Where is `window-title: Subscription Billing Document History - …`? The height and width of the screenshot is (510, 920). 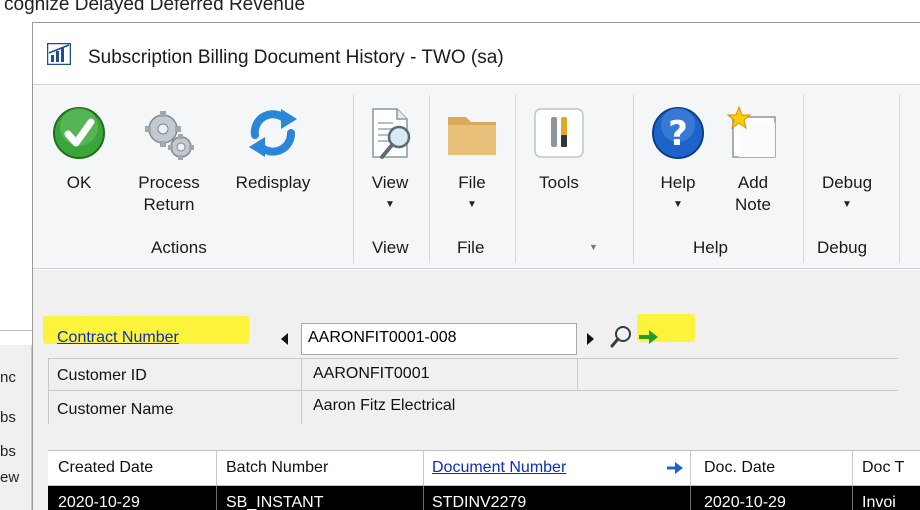 window-title: Subscription Billing Document History - … is located at coordinates (296, 57).